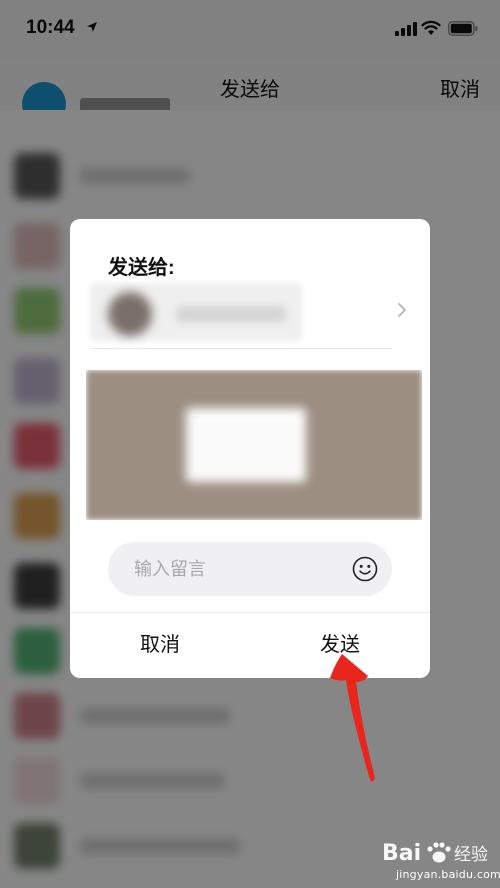 The image size is (500, 888). What do you see at coordinates (448, 874) in the screenshot?
I see `watermark-site: jingyan.baidu.com` at bounding box center [448, 874].